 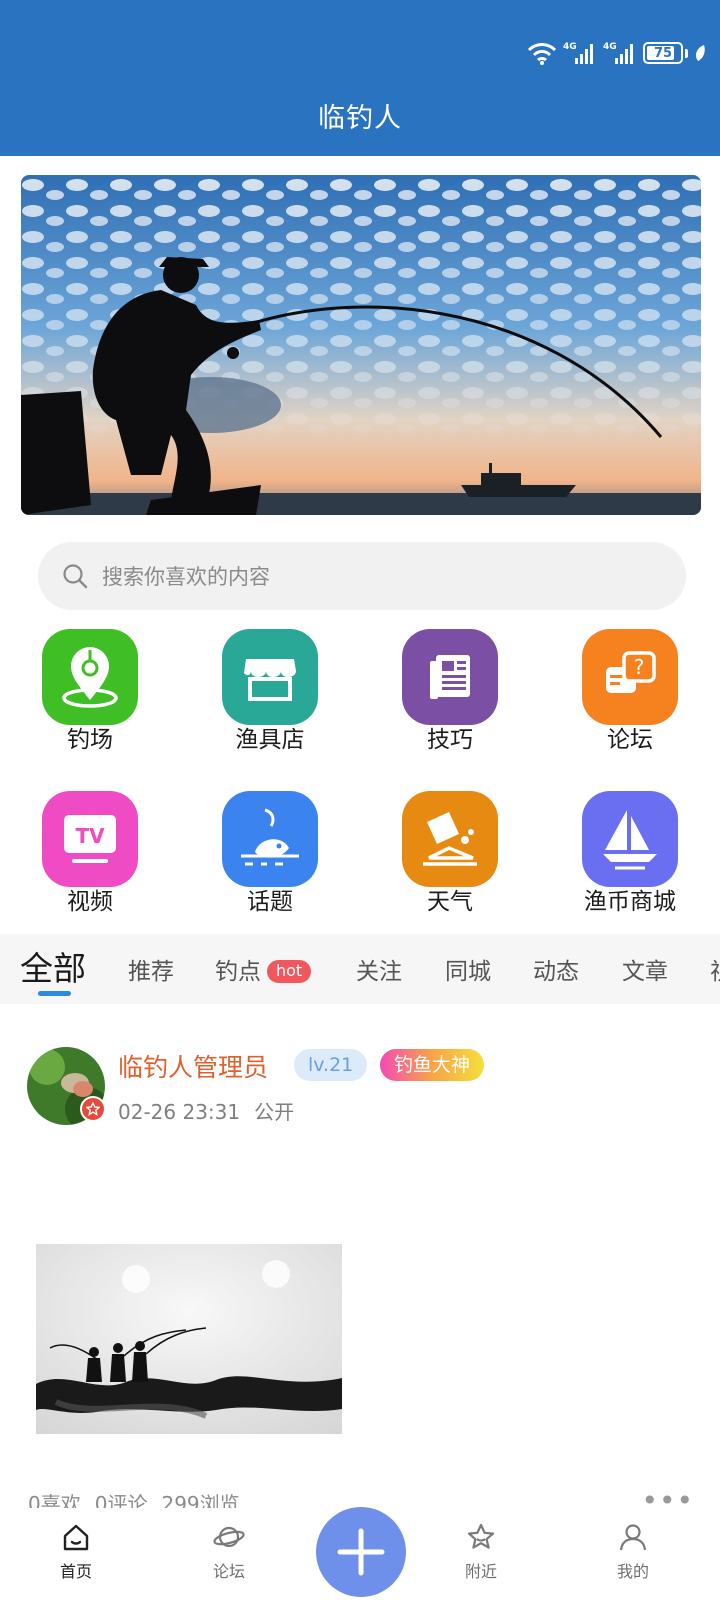 I want to click on post-visibility: 公开, so click(x=274, y=1112).